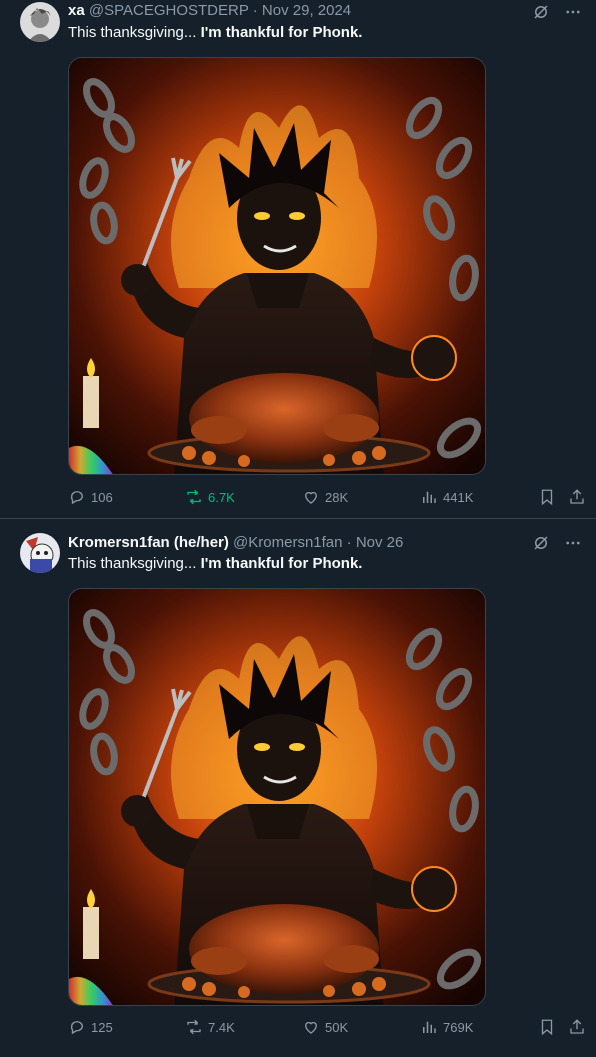 The width and height of the screenshot is (596, 1057). Describe the element at coordinates (90, 1027) in the screenshot. I see `reply-button: 125` at that location.